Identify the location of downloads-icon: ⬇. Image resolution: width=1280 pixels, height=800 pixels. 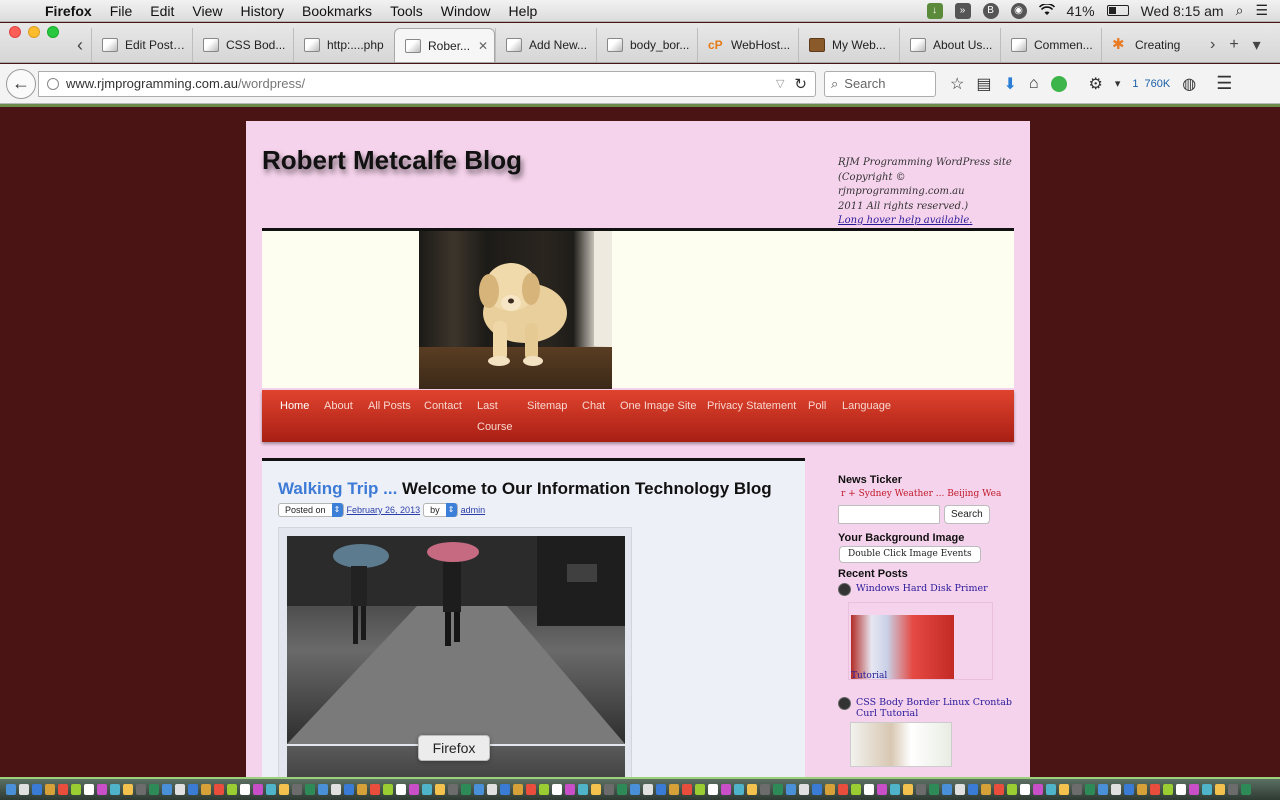
(1009, 84).